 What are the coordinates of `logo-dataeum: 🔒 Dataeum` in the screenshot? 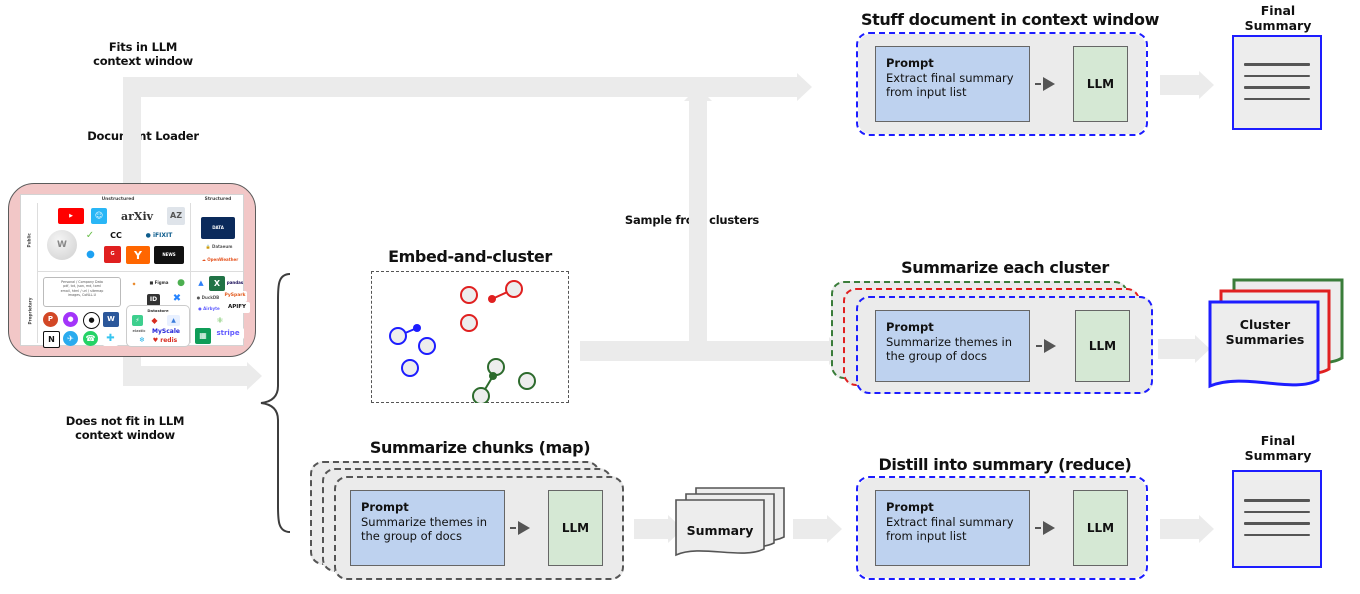 It's located at (219, 247).